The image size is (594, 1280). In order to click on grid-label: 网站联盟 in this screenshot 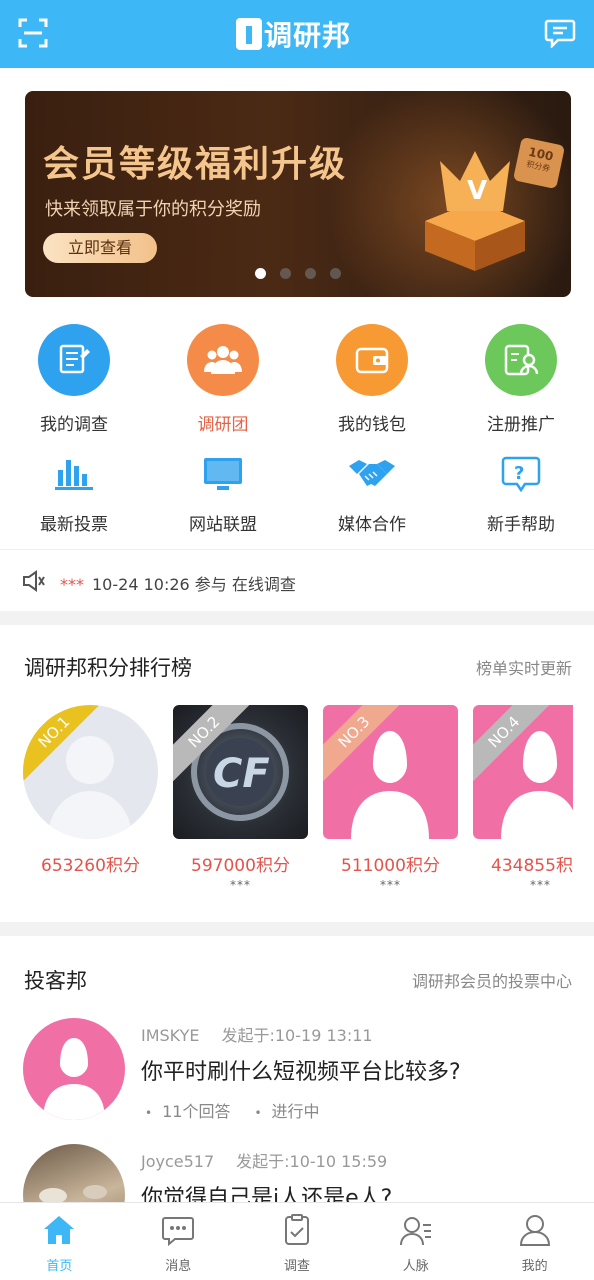, I will do `click(223, 525)`.